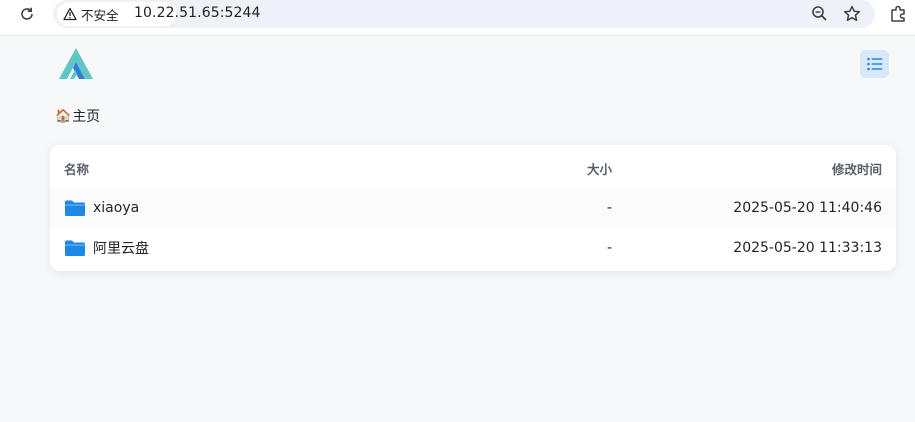 This screenshot has width=915, height=422. What do you see at coordinates (100, 15) in the screenshot?
I see `security-label: 不安全` at bounding box center [100, 15].